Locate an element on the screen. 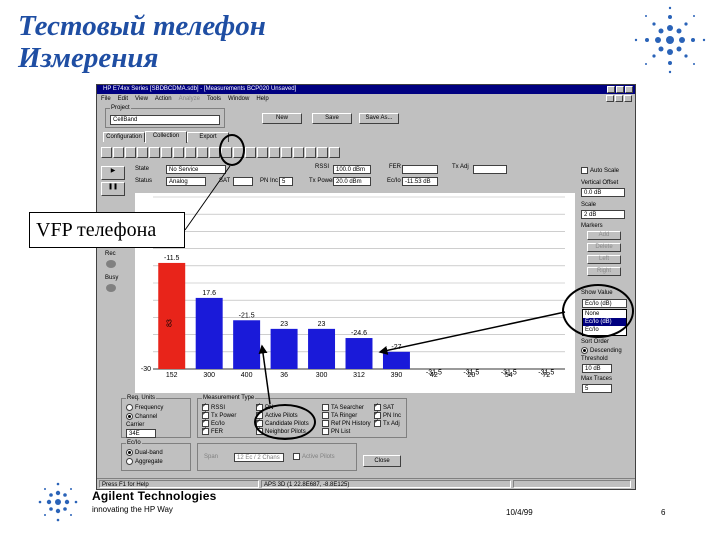  x-tick-label: 400 is located at coordinates (247, 375).